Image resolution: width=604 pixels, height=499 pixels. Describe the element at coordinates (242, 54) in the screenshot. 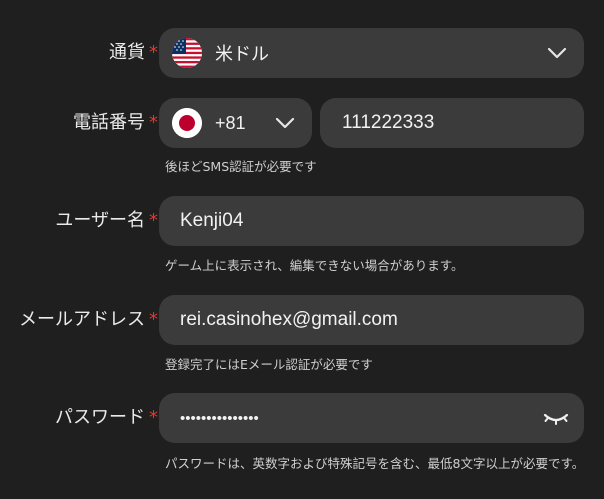

I see `currency-value: 米ドル` at that location.